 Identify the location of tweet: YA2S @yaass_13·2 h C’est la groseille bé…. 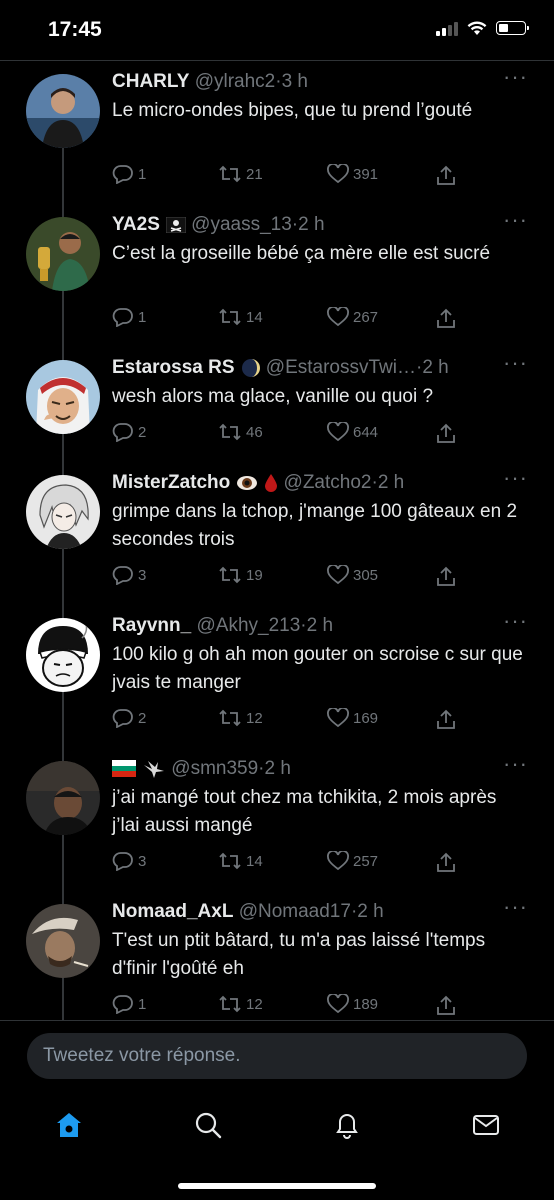
(277, 278).